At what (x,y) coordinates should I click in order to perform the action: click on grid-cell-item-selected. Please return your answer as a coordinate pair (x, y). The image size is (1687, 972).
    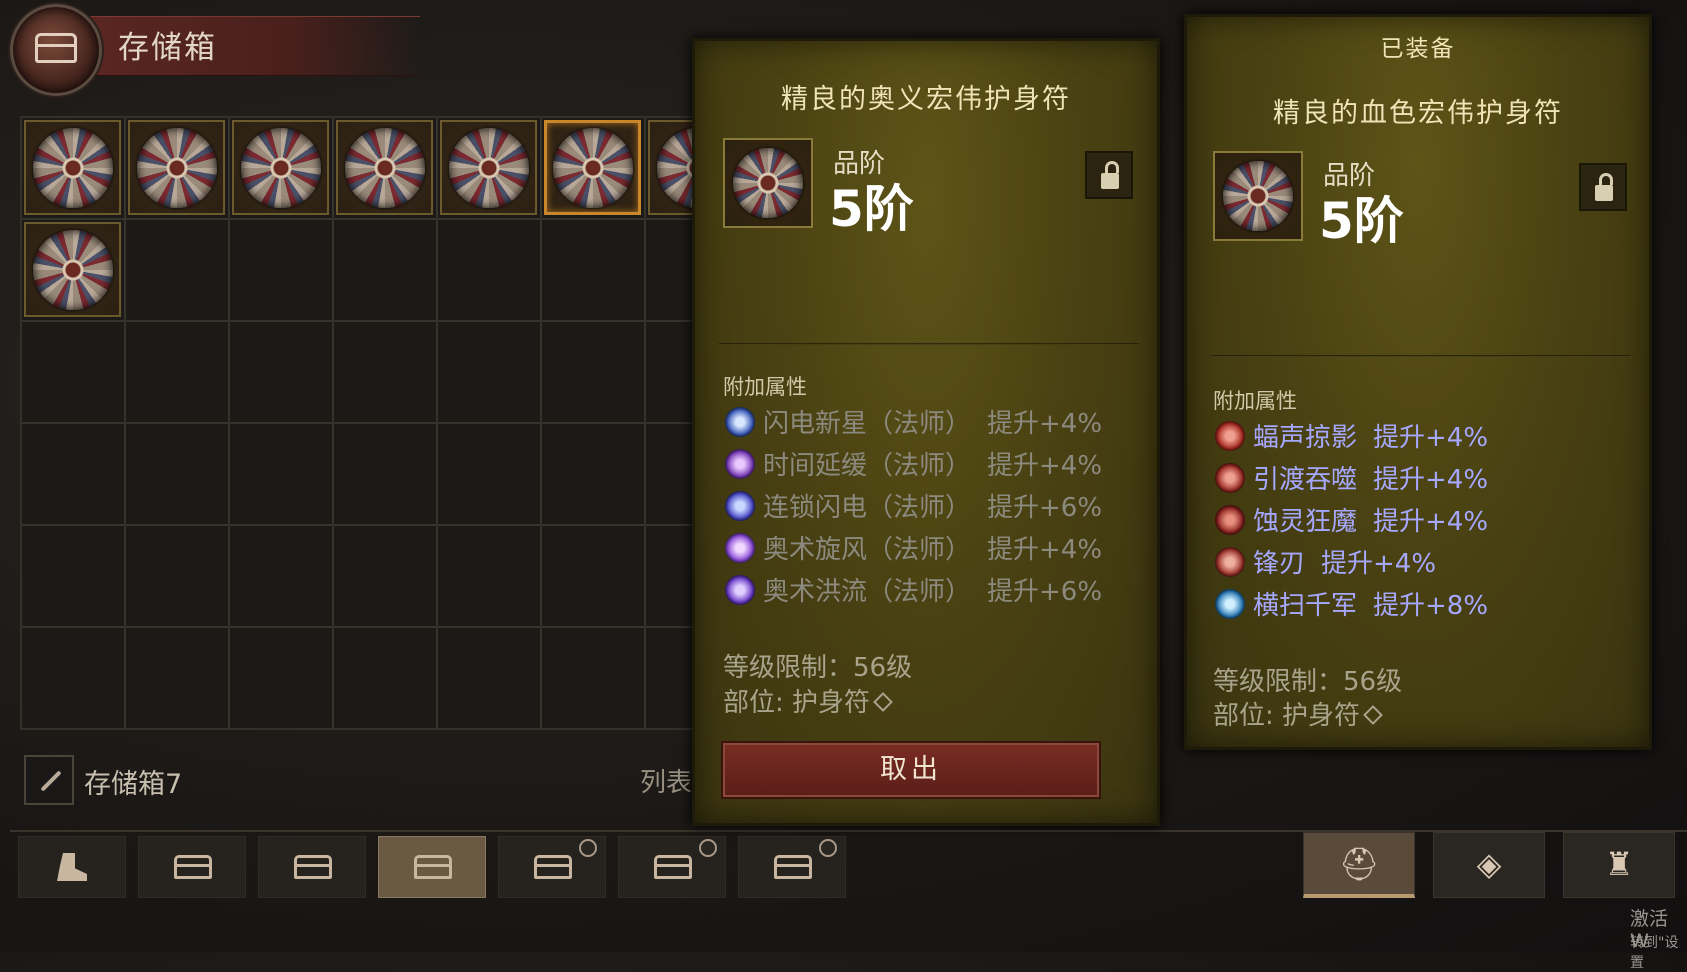
    Looking at the image, I should click on (592, 167).